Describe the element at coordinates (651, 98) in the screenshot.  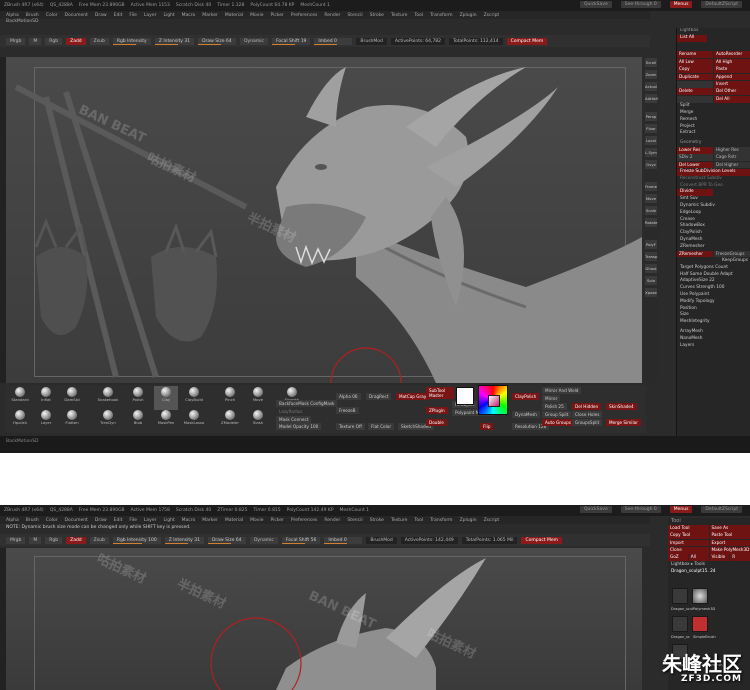
I see `aahalf-button: AAHalf` at that location.